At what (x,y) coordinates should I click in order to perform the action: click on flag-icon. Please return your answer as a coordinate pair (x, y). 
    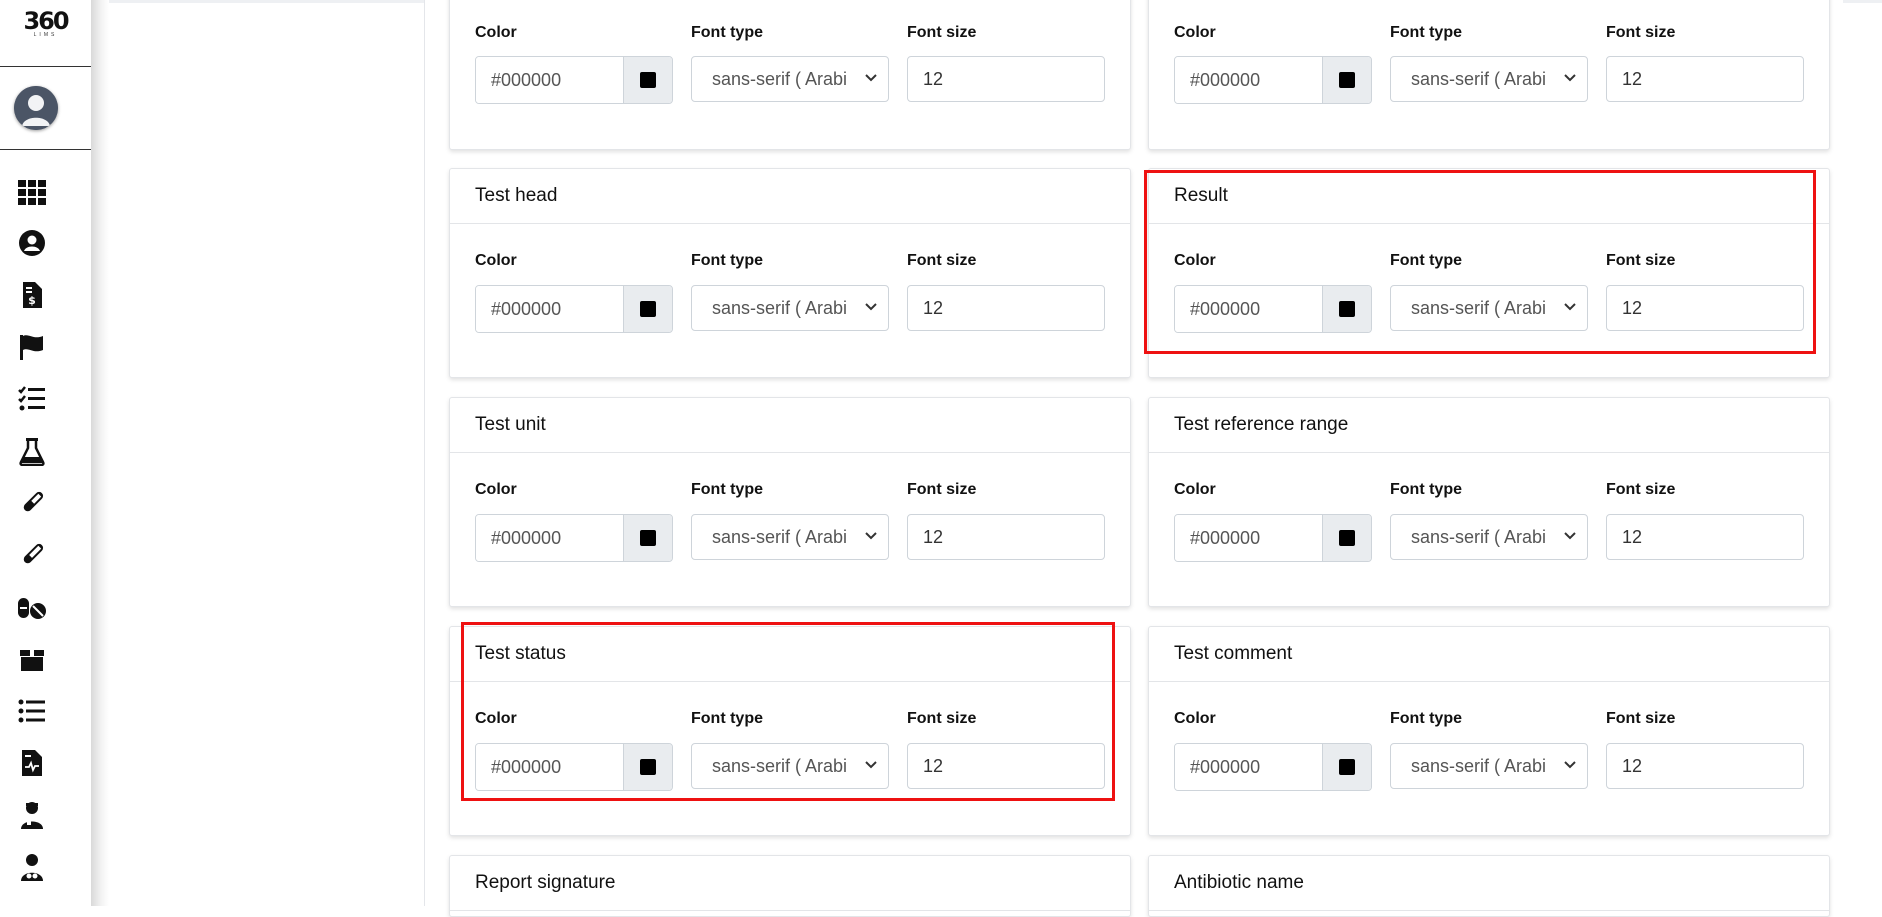
    Looking at the image, I should click on (32, 347).